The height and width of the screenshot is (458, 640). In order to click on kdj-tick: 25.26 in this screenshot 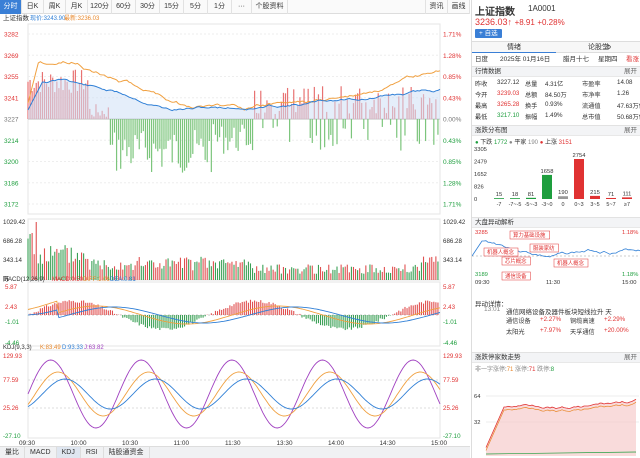, I will do `click(11, 408)`.